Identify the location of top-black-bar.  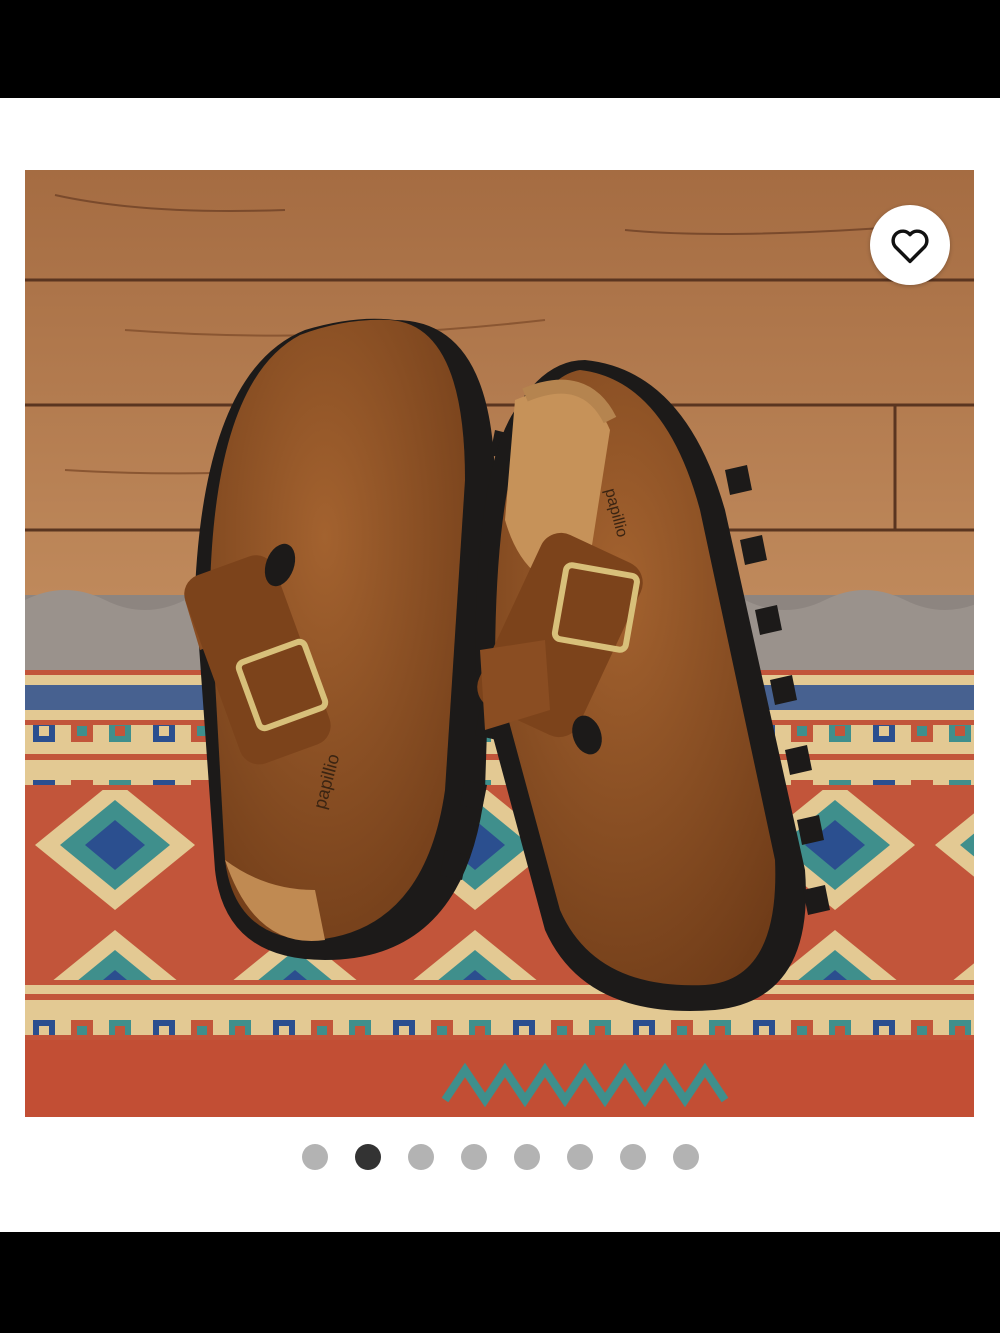
(500, 49).